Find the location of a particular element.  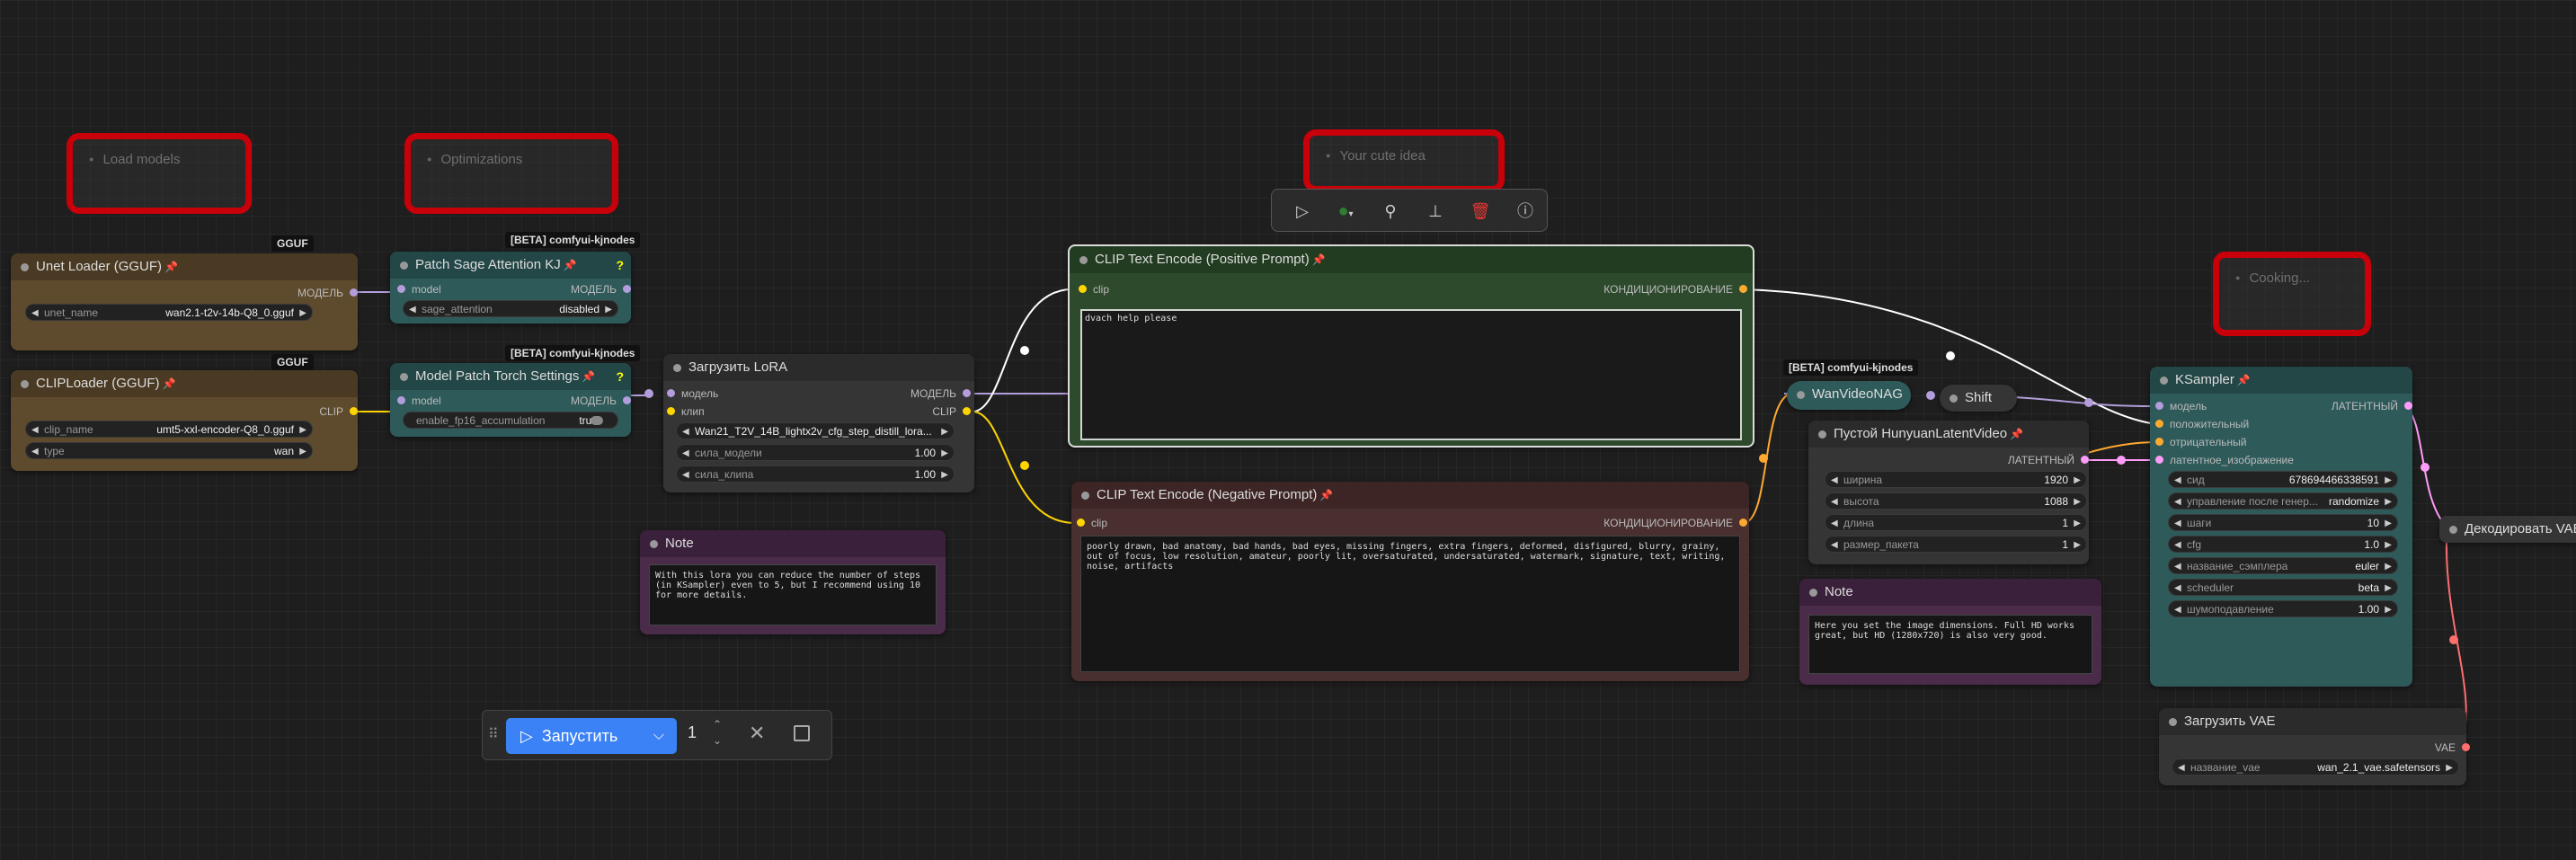

clip-name-combo: ◀ clip_name umt5-xxl-encoder-Q8_0.gguf ▶ is located at coordinates (169, 429).